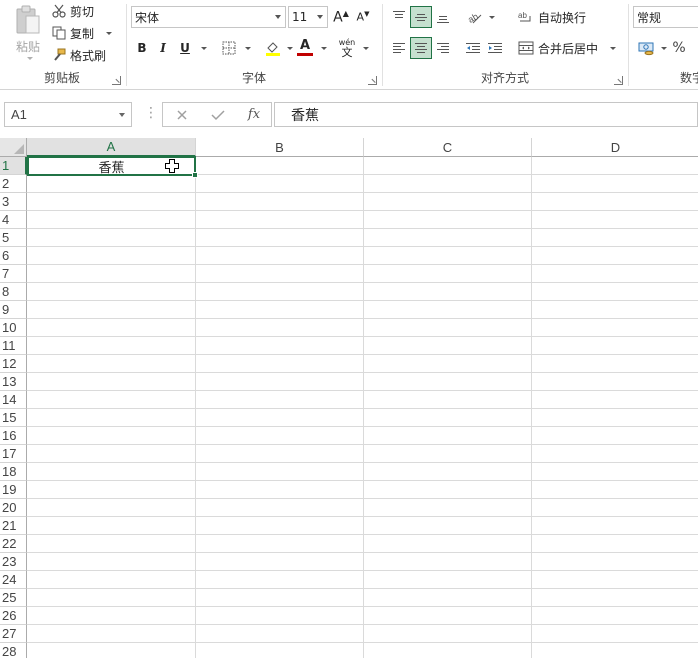 The width and height of the screenshot is (698, 658). Describe the element at coordinates (300, 17) in the screenshot. I see `font-size-value: 11` at that location.